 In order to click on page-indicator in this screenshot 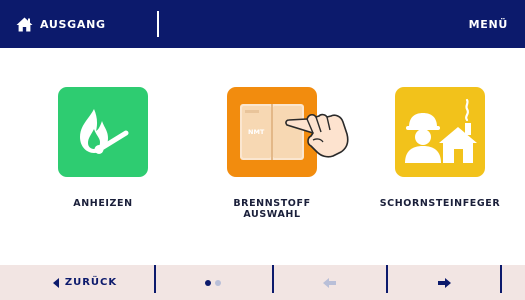, I will do `click(213, 282)`.